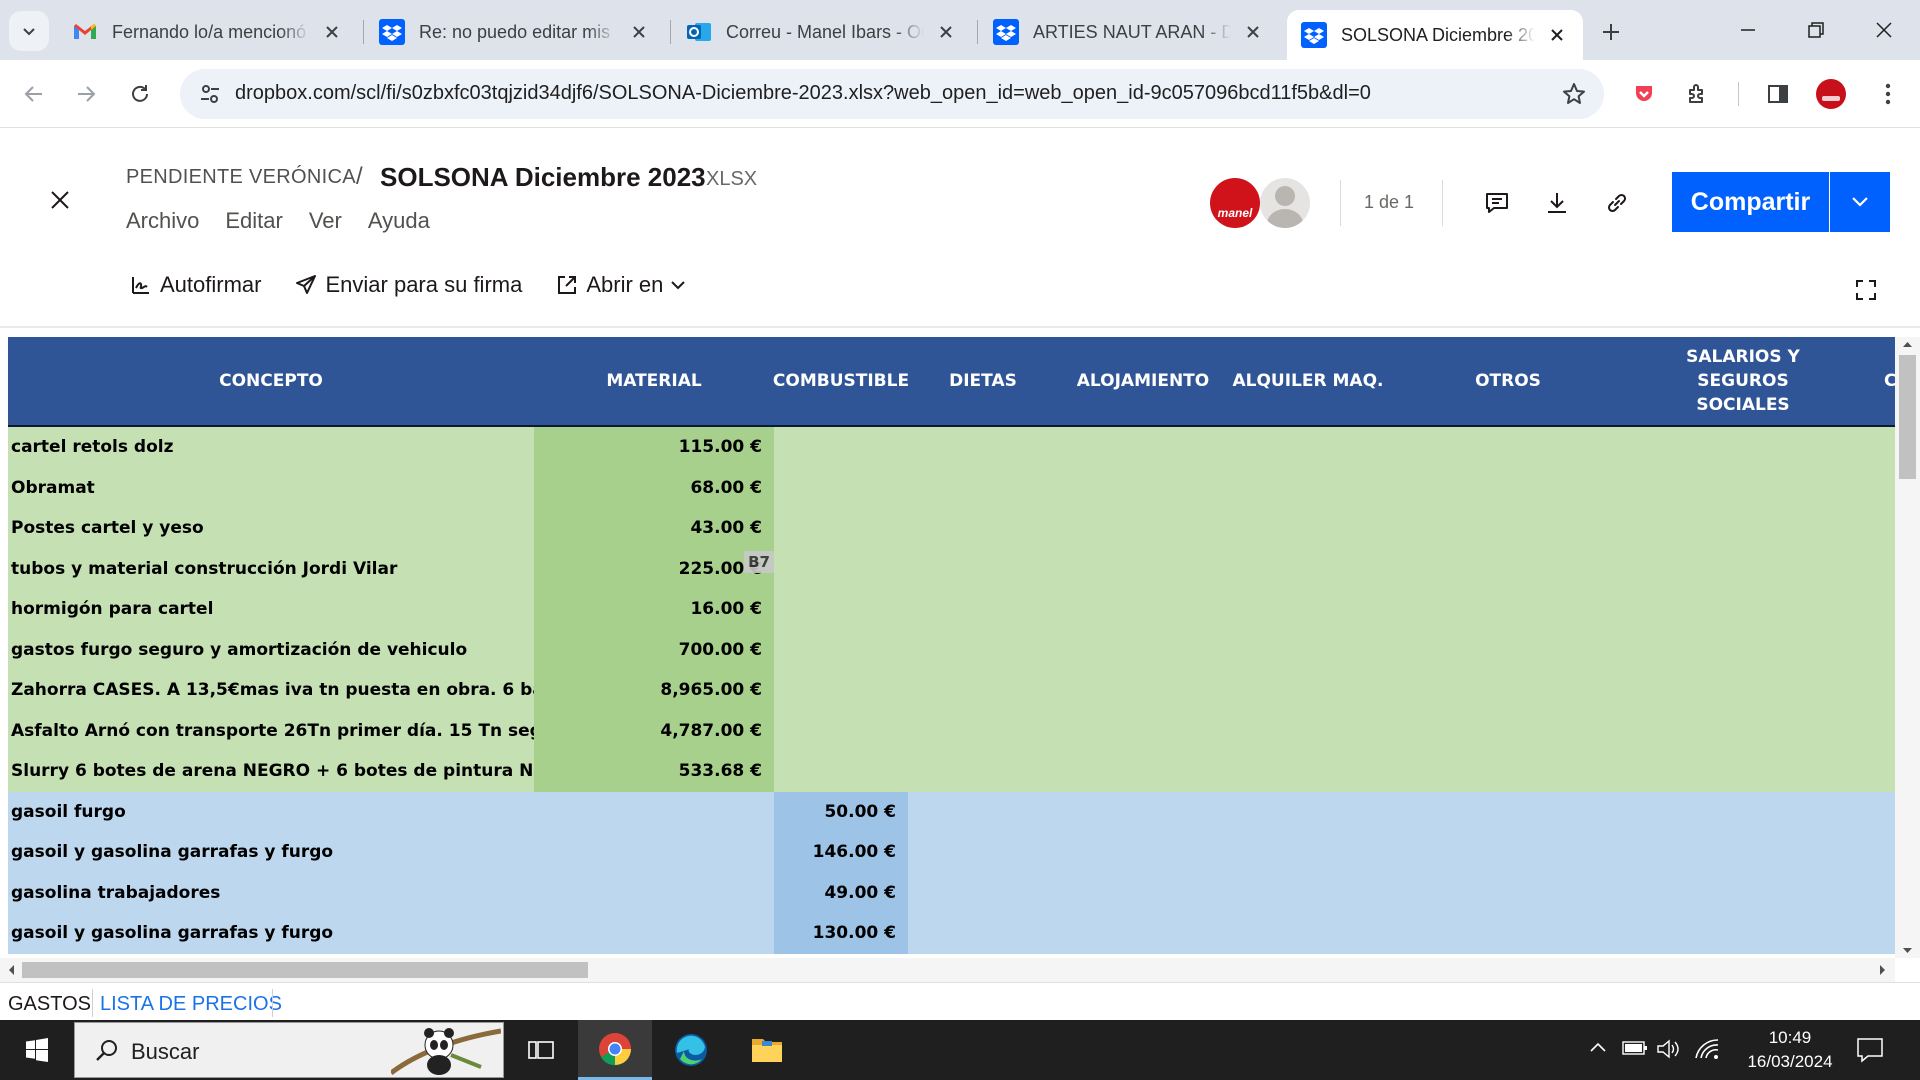 The image size is (1920, 1080). I want to click on reload-button, so click(140, 94).